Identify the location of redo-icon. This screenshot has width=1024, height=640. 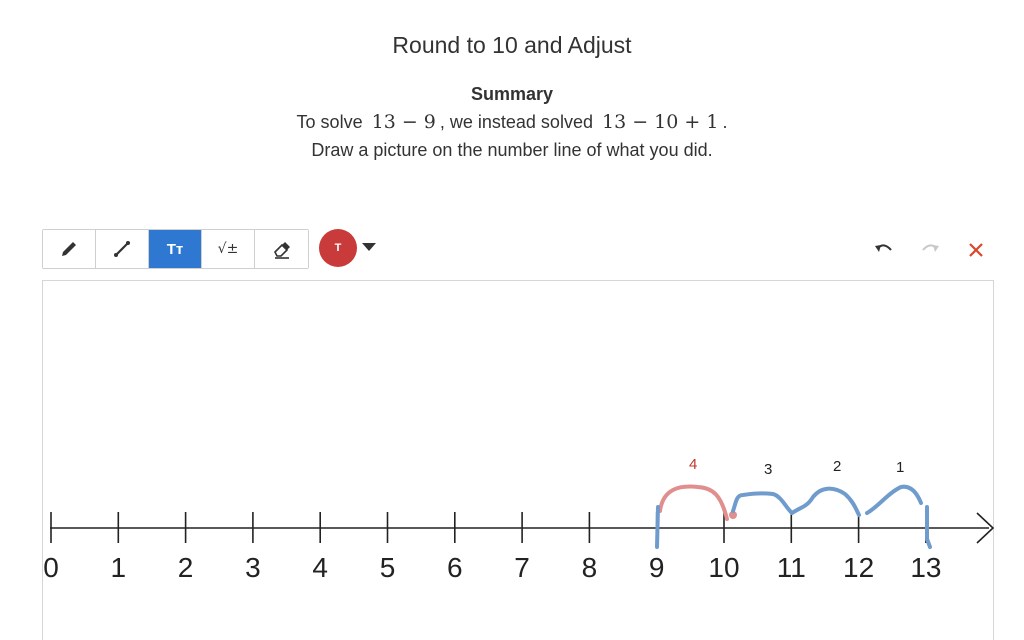
(930, 248).